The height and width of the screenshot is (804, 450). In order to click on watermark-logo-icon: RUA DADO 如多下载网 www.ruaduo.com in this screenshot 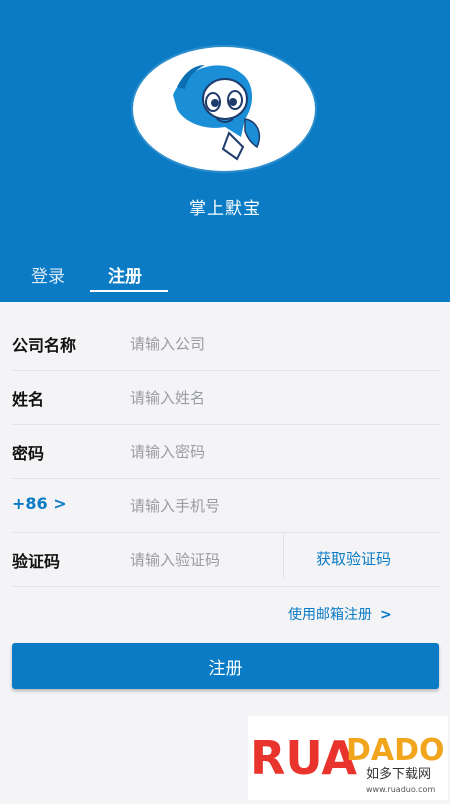, I will do `click(347, 762)`.